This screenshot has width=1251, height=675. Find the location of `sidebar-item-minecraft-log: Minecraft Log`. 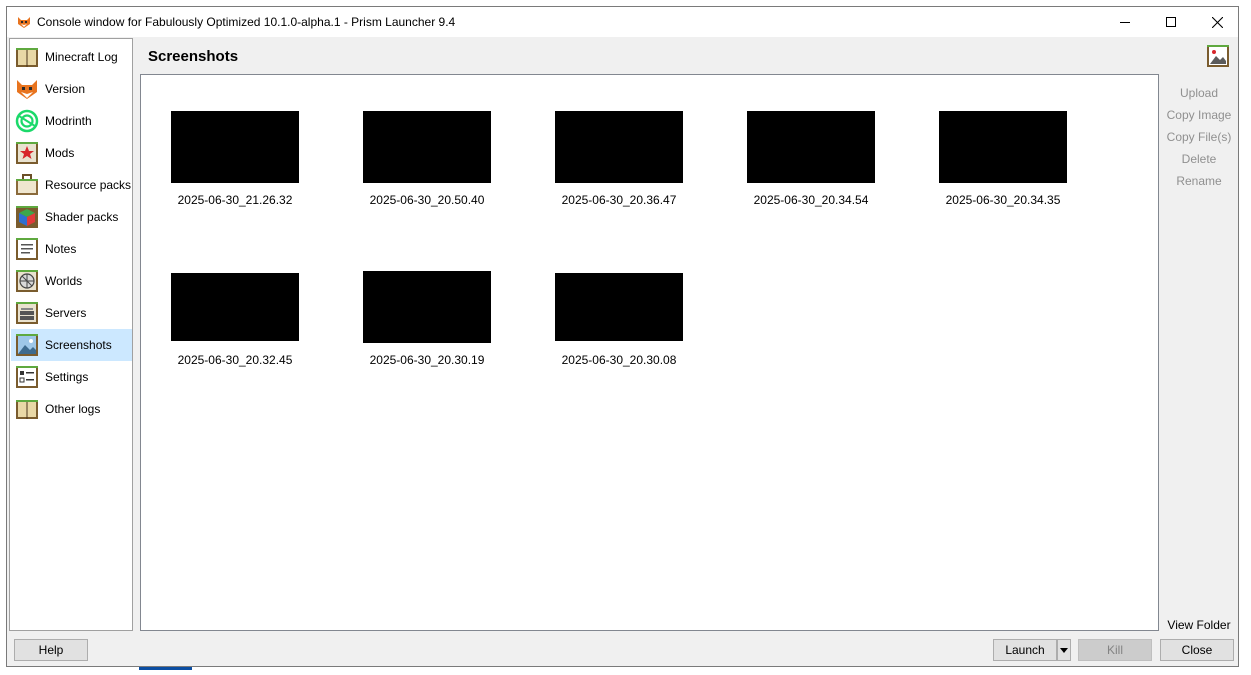

sidebar-item-minecraft-log: Minecraft Log is located at coordinates (71, 57).